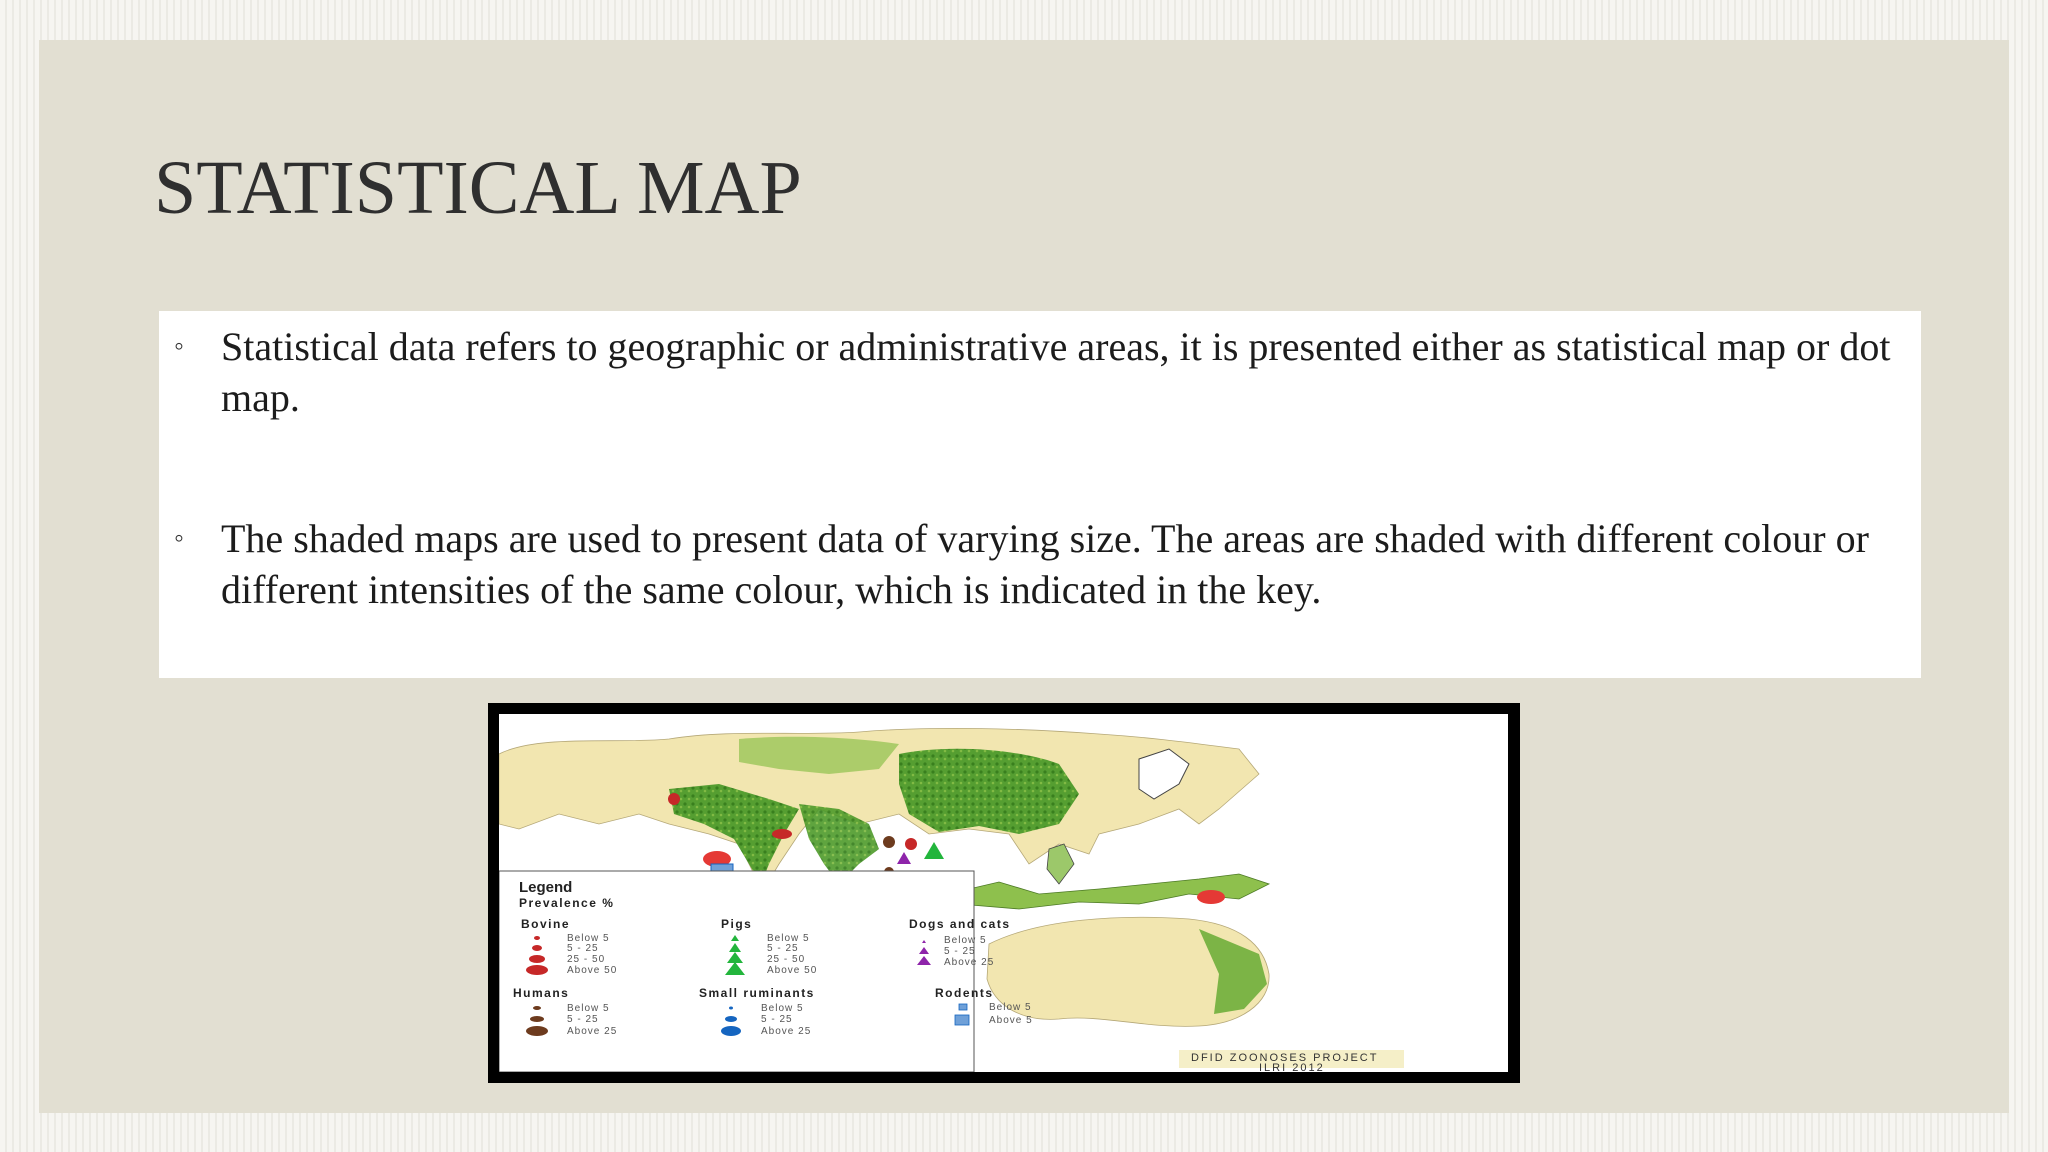  I want to click on legend-group-dogs-cats: Dogs and cats, so click(960, 924).